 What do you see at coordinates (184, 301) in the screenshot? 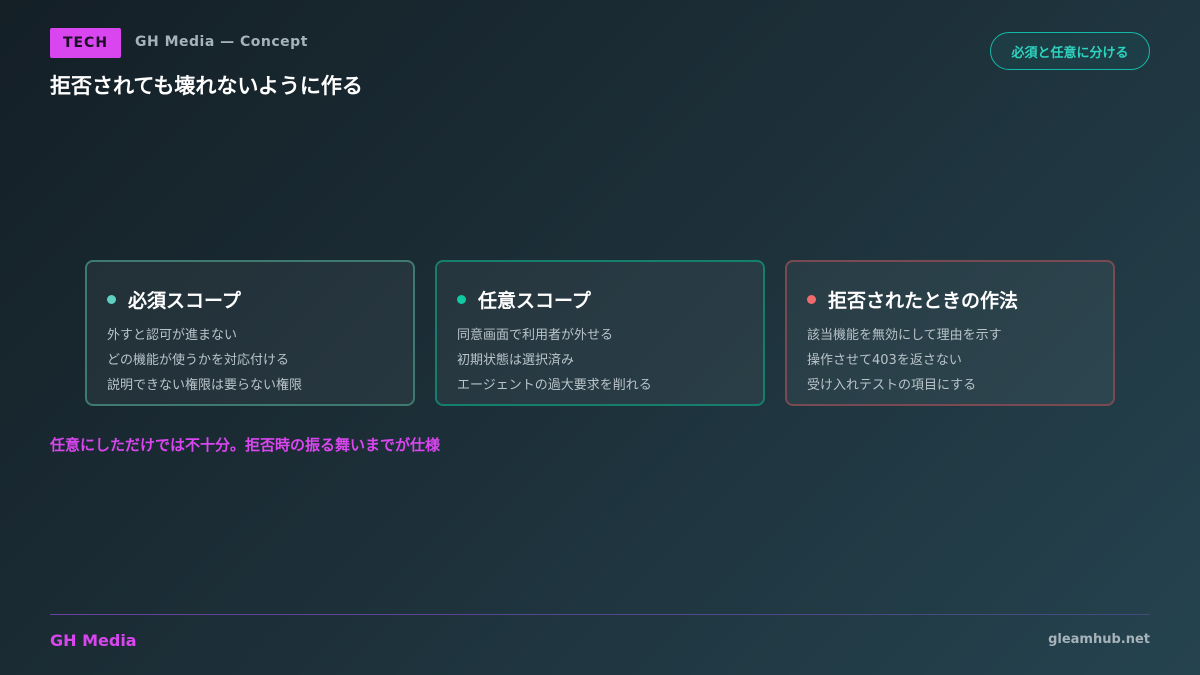
I see `card-title: 必須スコープ` at bounding box center [184, 301].